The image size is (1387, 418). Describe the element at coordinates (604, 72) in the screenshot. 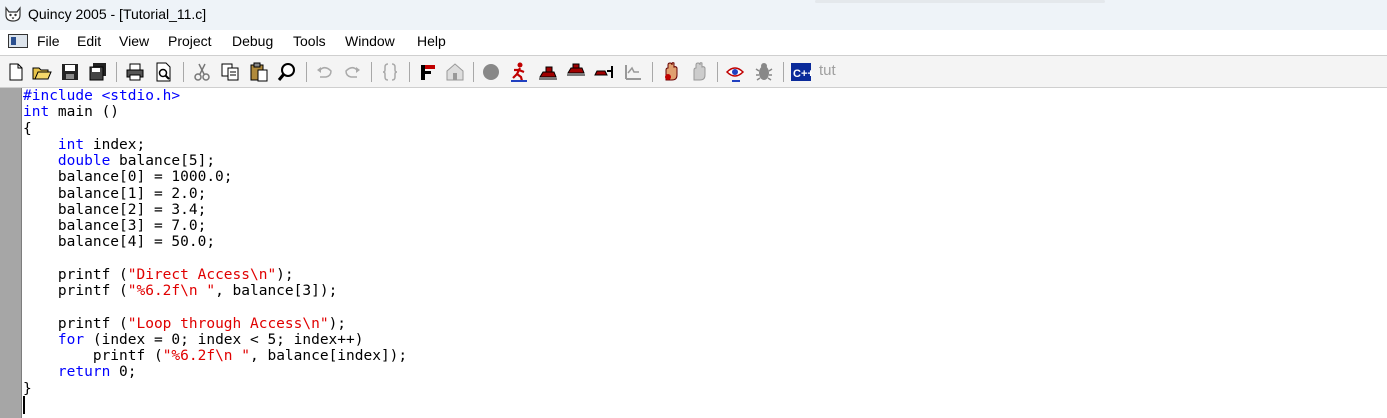

I see `step-out-icon` at that location.